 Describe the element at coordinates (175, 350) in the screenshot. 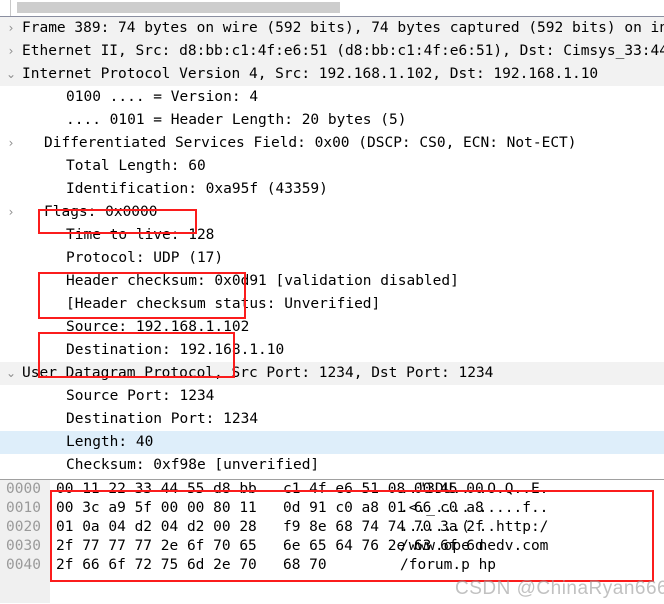

I see `tree-row-label: Destination: 192.168.1.10` at that location.